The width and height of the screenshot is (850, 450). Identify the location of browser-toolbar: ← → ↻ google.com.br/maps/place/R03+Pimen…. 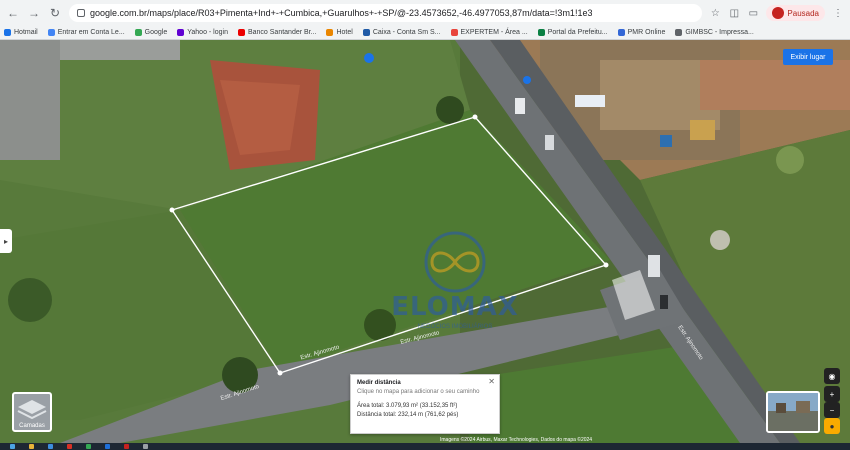
(425, 13).